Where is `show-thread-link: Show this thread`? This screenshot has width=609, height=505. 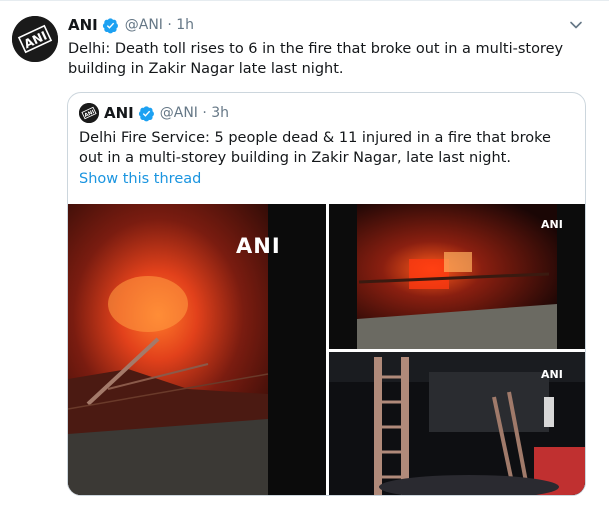
show-thread-link: Show this thread is located at coordinates (140, 179).